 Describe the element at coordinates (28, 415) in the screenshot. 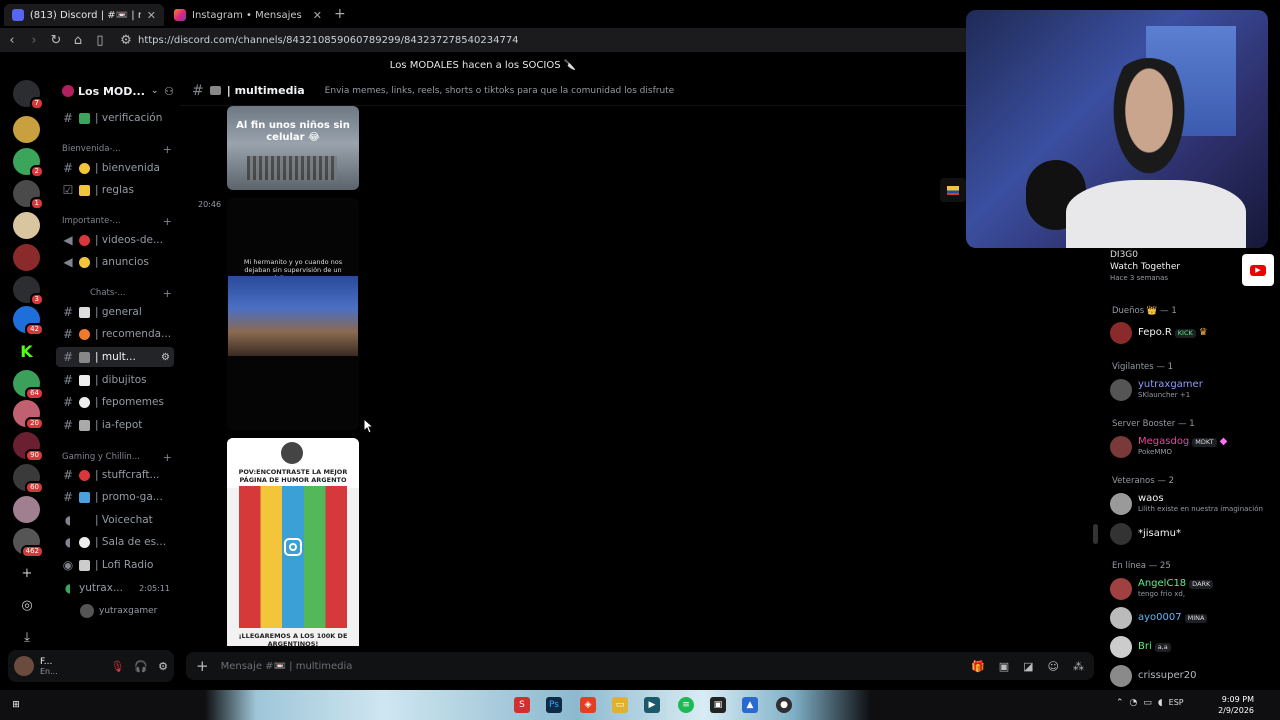

I see `server-icon: 20` at that location.